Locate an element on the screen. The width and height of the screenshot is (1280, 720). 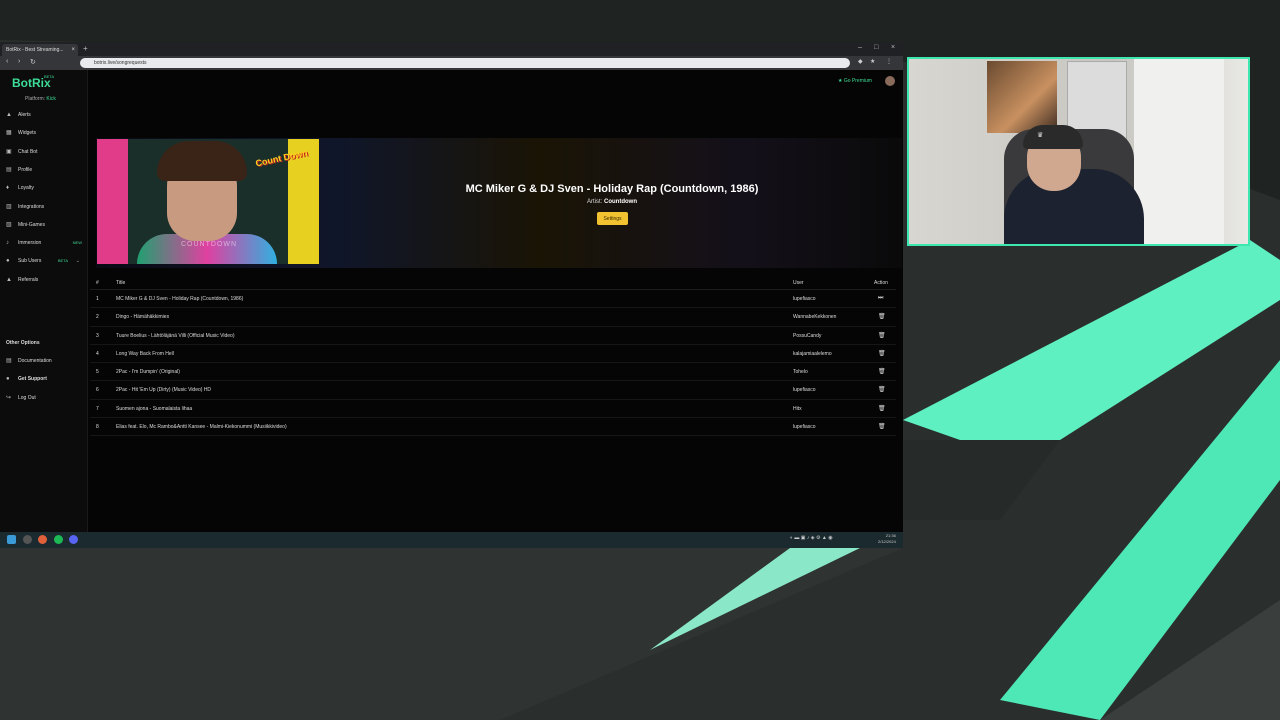
support-icon: ● is located at coordinates (8, 379).